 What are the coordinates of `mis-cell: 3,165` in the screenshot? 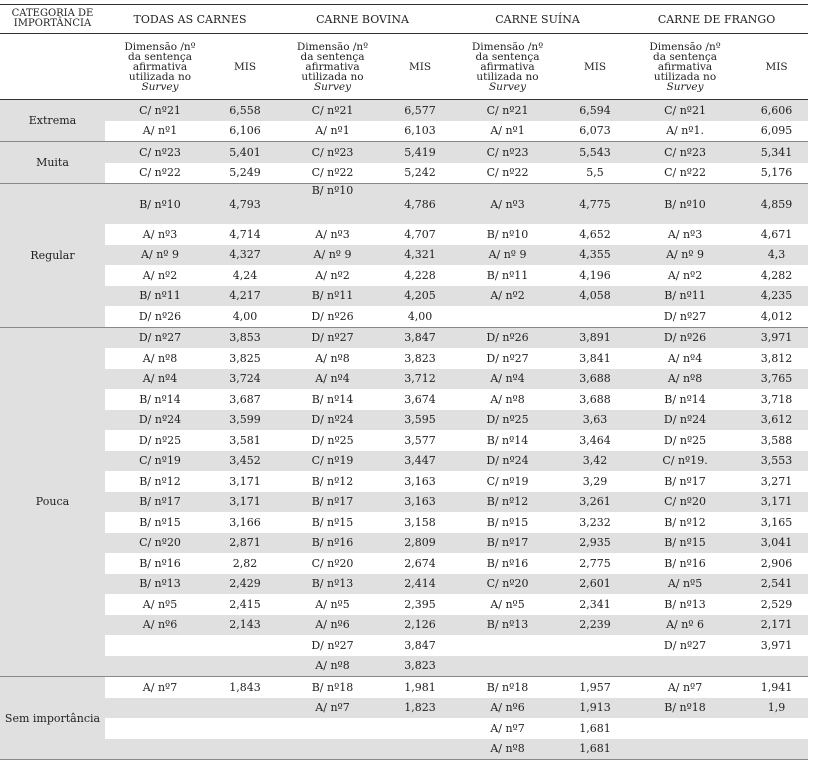 It's located at (776, 522).